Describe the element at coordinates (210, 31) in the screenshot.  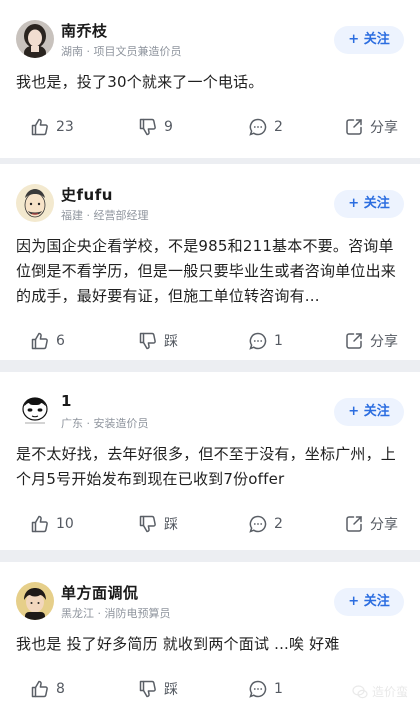
I see `post-header: 南乔枝 湖南 · 项目文员兼造价员 + 关注` at that location.